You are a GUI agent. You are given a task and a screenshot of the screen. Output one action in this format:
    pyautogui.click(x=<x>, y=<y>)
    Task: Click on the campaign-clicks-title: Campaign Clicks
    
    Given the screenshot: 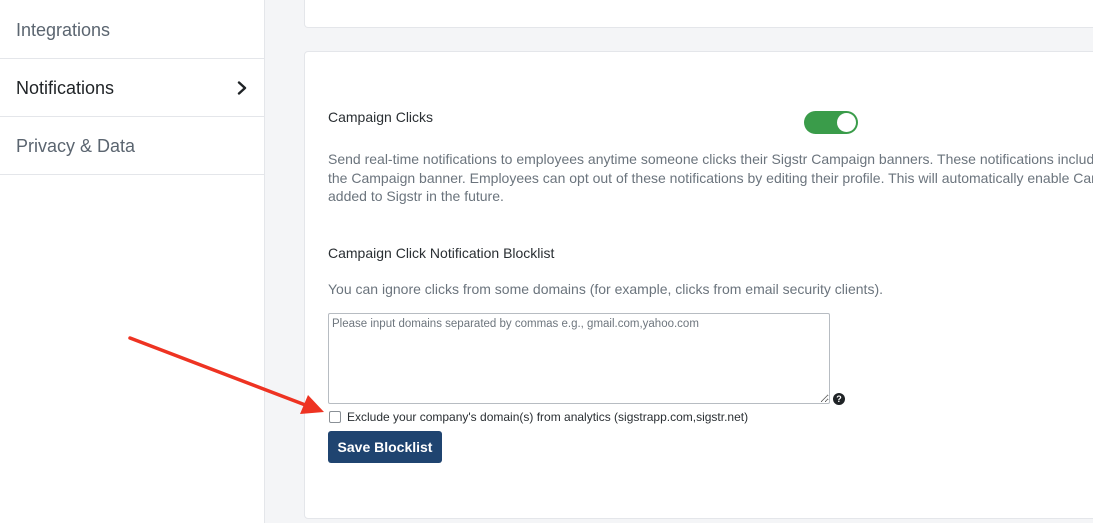 What is the action you would take?
    pyautogui.click(x=381, y=117)
    